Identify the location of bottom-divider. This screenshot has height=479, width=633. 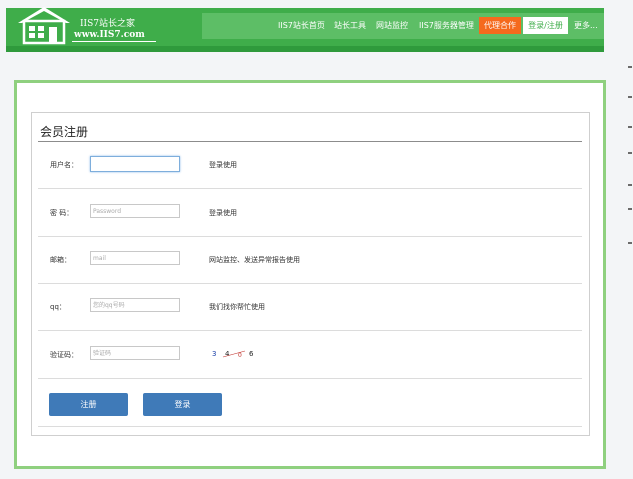
(310, 426).